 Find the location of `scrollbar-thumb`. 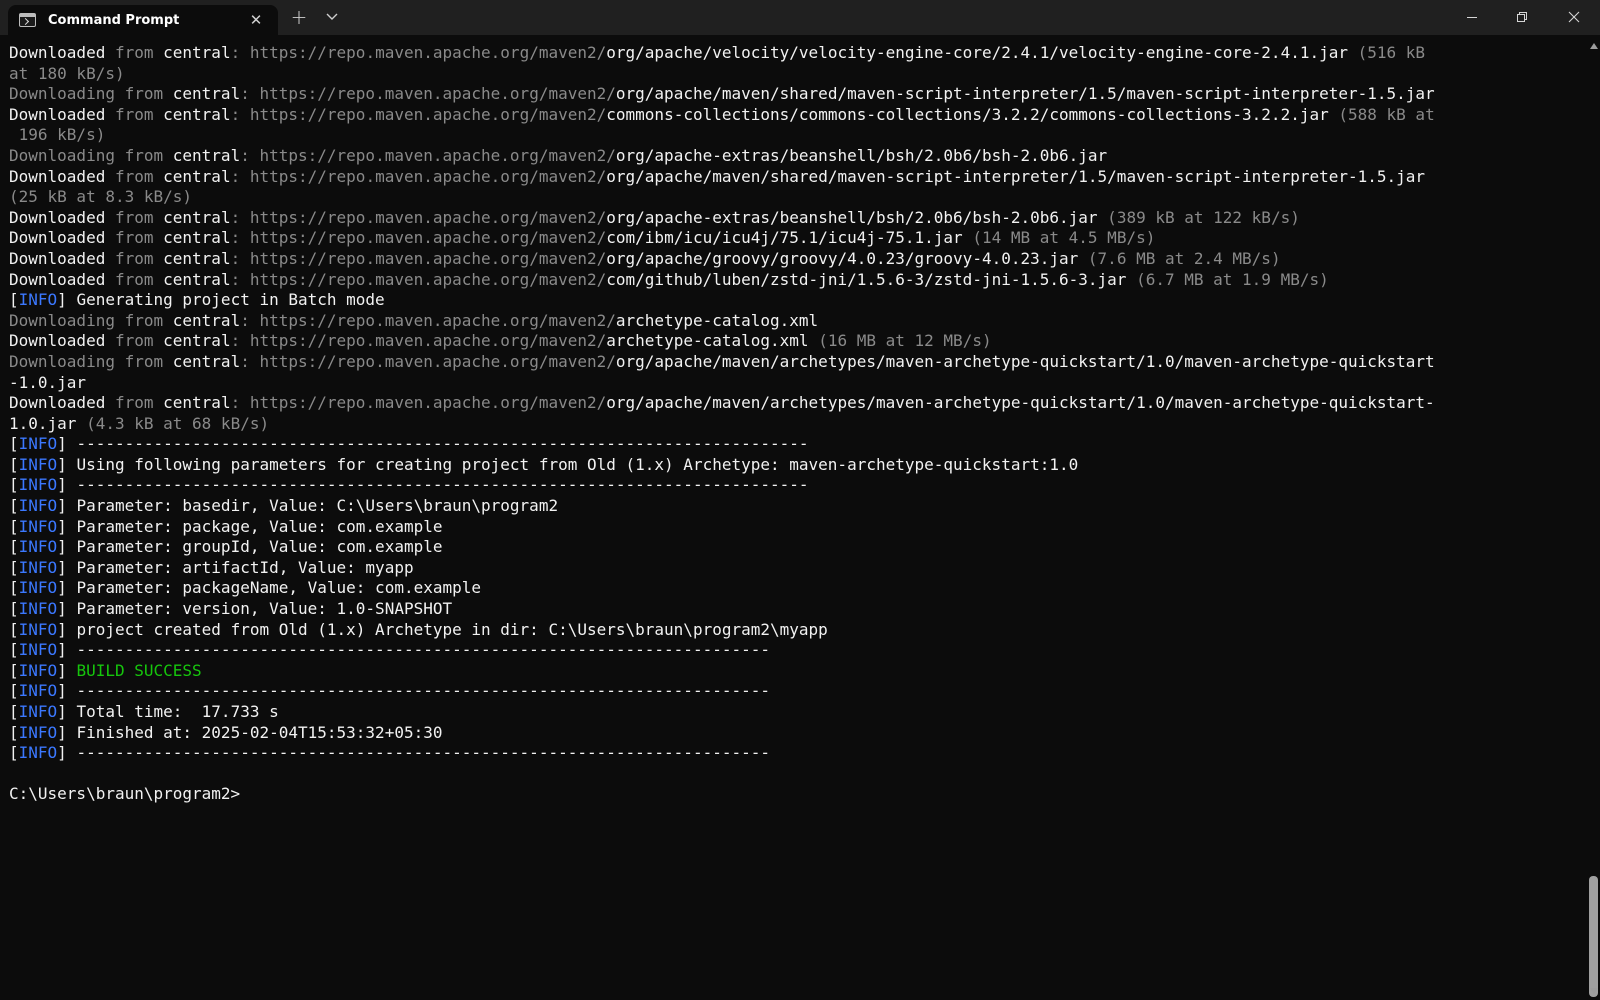

scrollbar-thumb is located at coordinates (1593, 936).